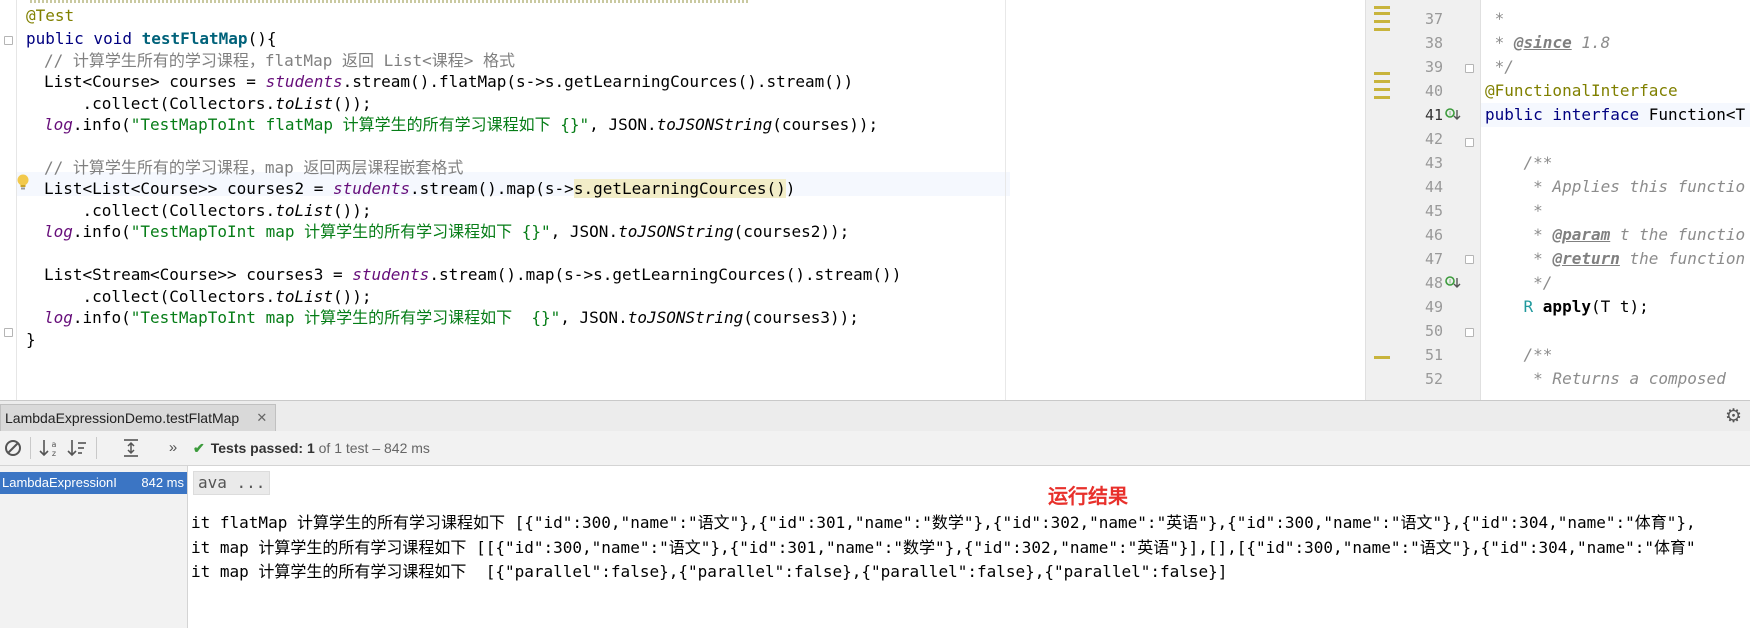  Describe the element at coordinates (262, 448) in the screenshot. I see `status-label: Tests passed: 1` at that location.